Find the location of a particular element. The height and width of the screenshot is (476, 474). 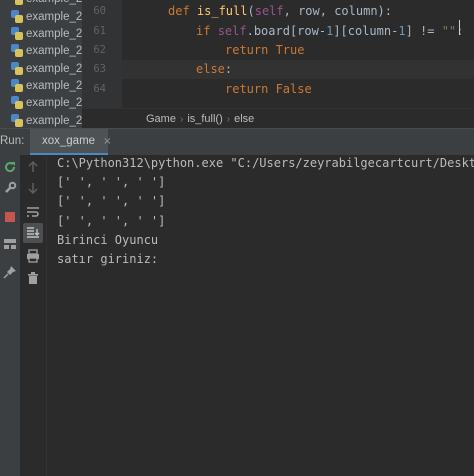

line-number: 60 is located at coordinates (99, 11).